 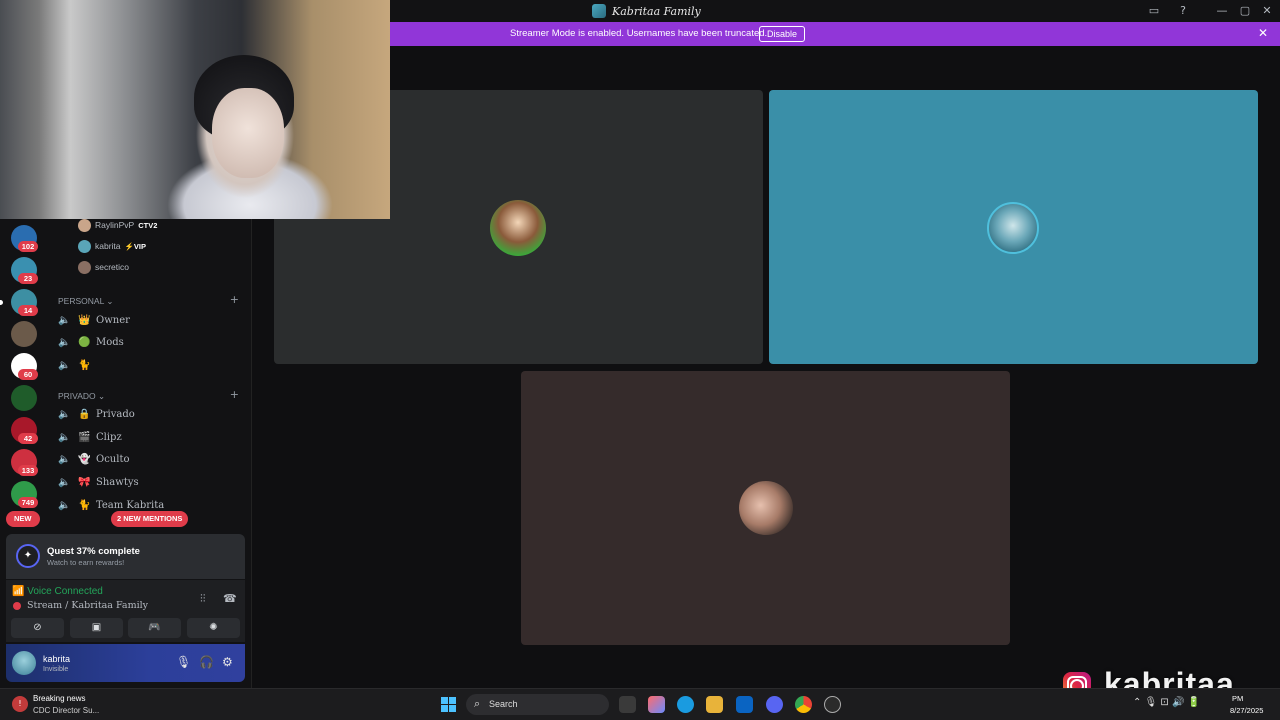 What do you see at coordinates (56, 669) in the screenshot?
I see `user-status: Invisible` at bounding box center [56, 669].